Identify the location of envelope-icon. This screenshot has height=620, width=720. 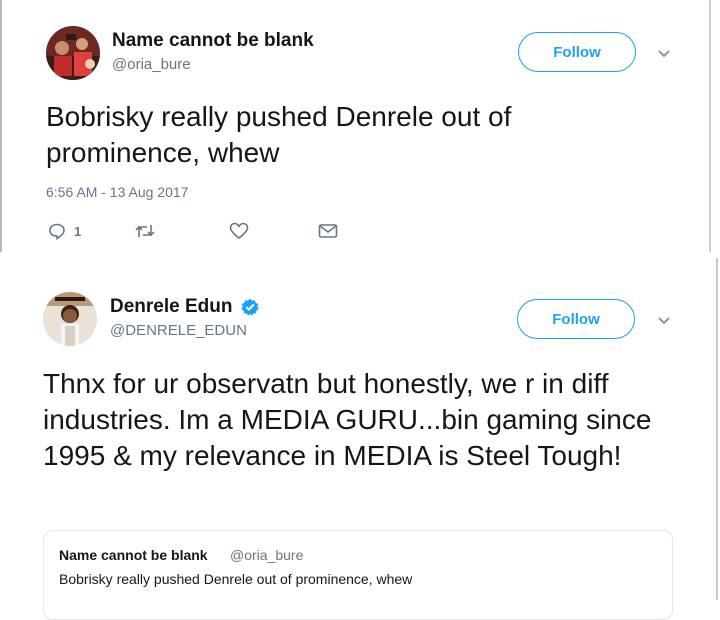
(328, 231).